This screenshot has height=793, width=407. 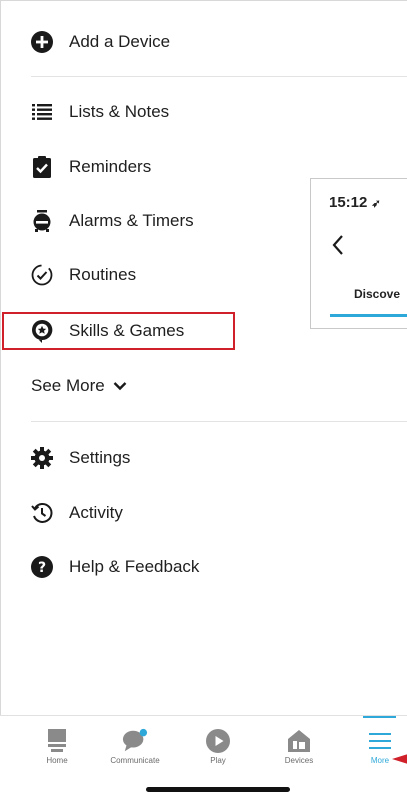 I want to click on see-more-toggle: See More, so click(x=79, y=386).